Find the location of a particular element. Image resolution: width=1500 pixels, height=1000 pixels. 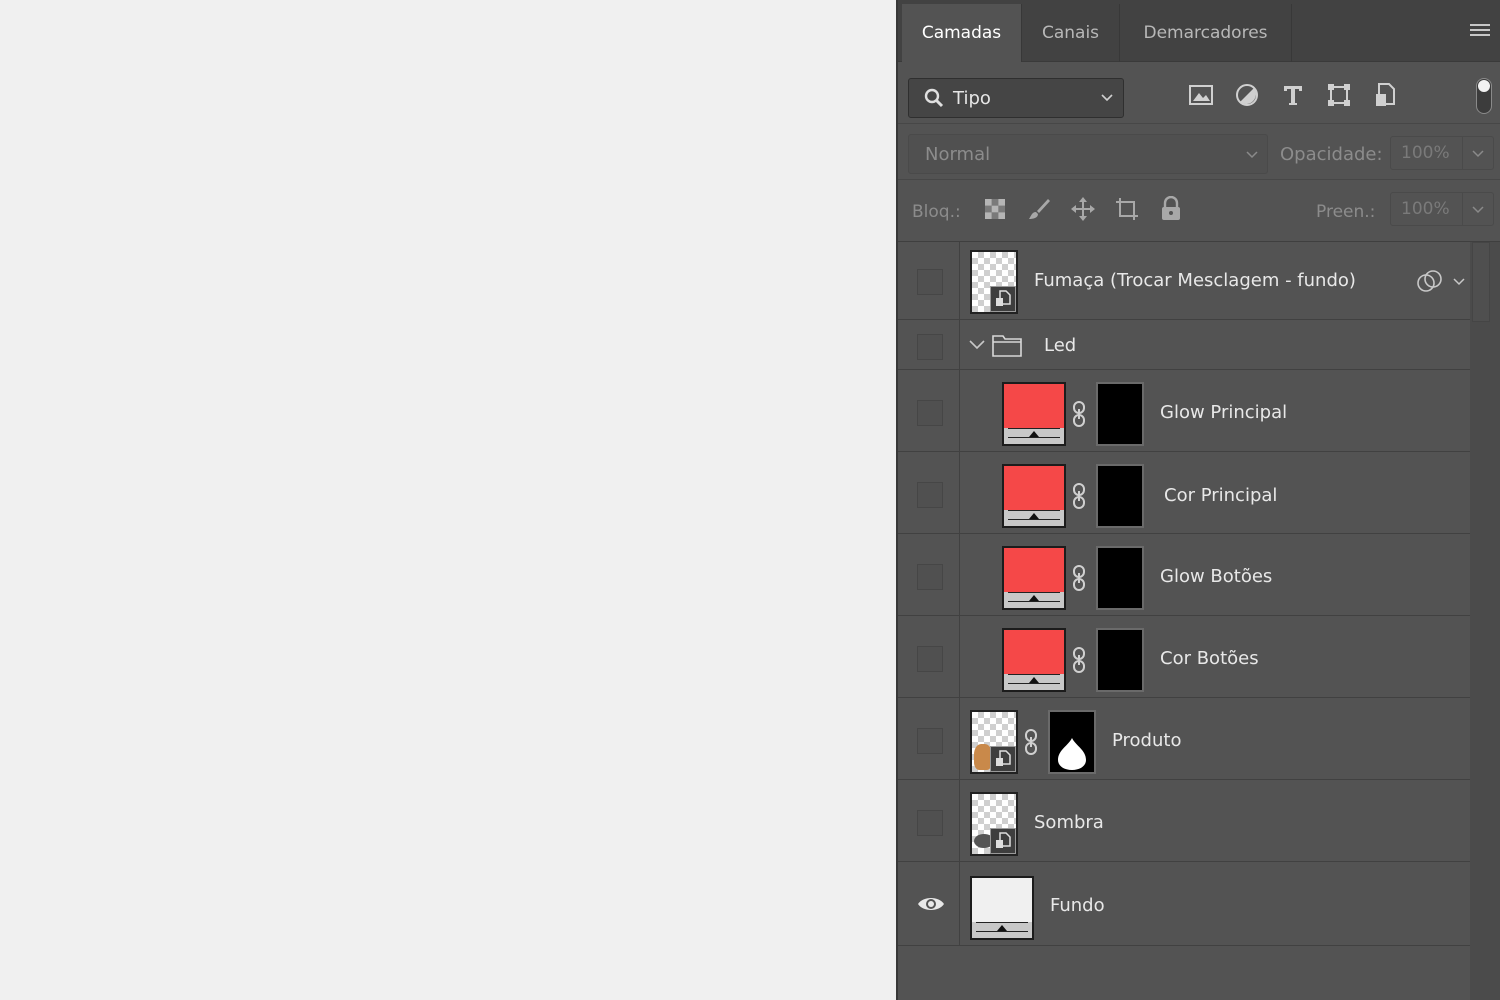

layer-name: Cor Principal is located at coordinates (1220, 495).